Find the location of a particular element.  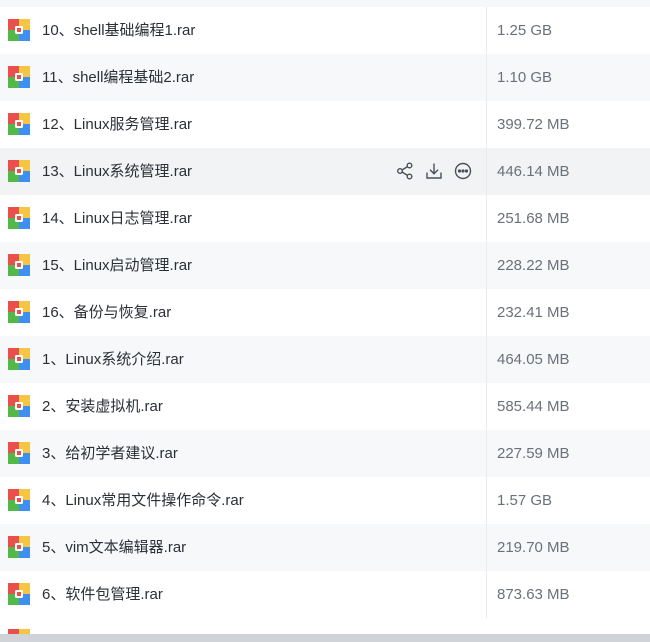

file-name: 13、Linux系统管理.rar is located at coordinates (117, 171).